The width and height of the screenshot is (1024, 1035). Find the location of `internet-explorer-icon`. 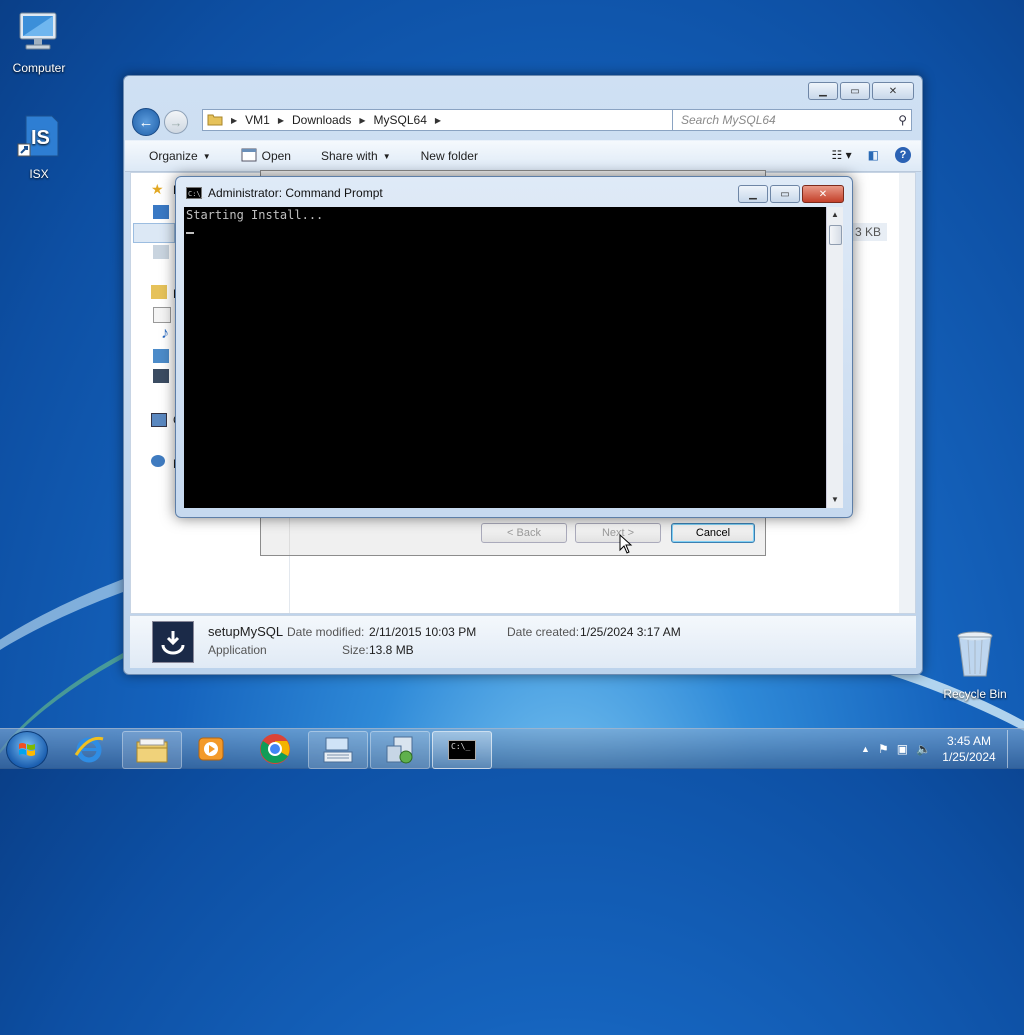

internet-explorer-icon is located at coordinates (89, 749).